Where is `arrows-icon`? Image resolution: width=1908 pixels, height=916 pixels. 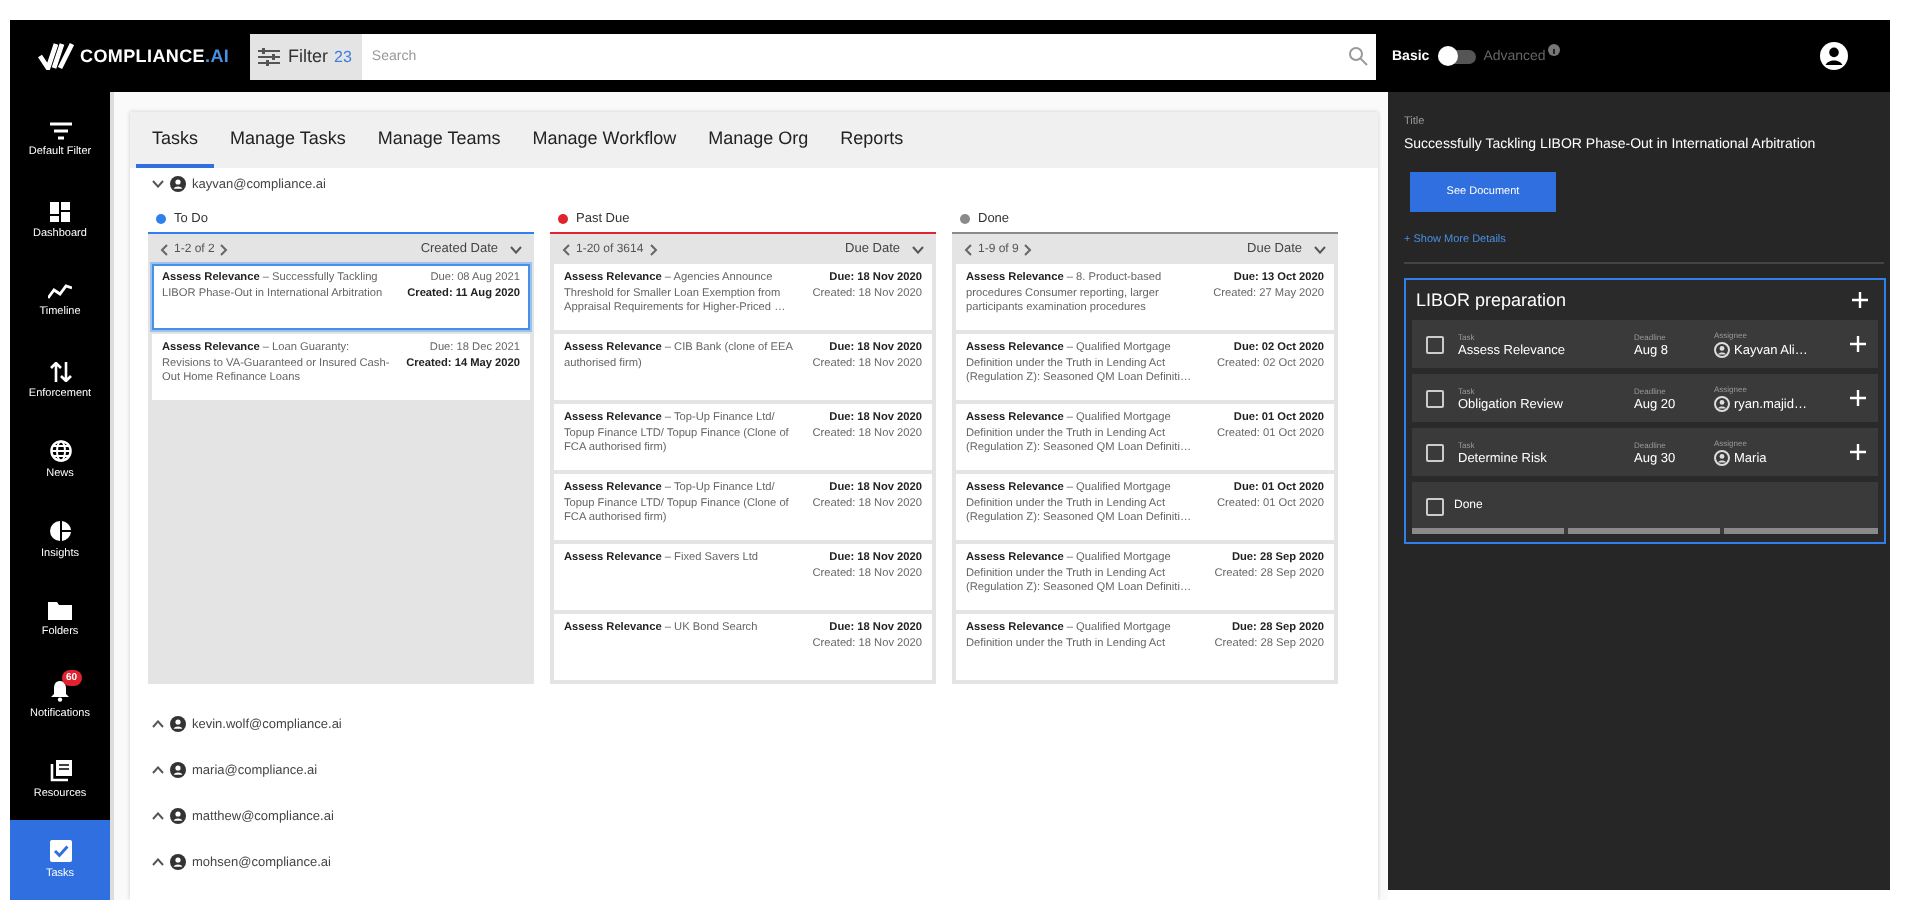 arrows-icon is located at coordinates (60, 371).